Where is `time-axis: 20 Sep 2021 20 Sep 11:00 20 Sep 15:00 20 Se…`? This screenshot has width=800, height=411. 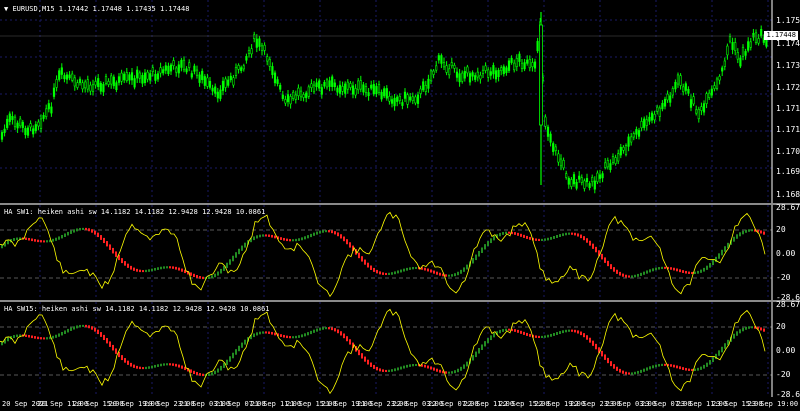
time-axis: 20 Sep 2021 20 Sep 11:00 20 Sep 15:00 20 Se… is located at coordinates (400, 404).